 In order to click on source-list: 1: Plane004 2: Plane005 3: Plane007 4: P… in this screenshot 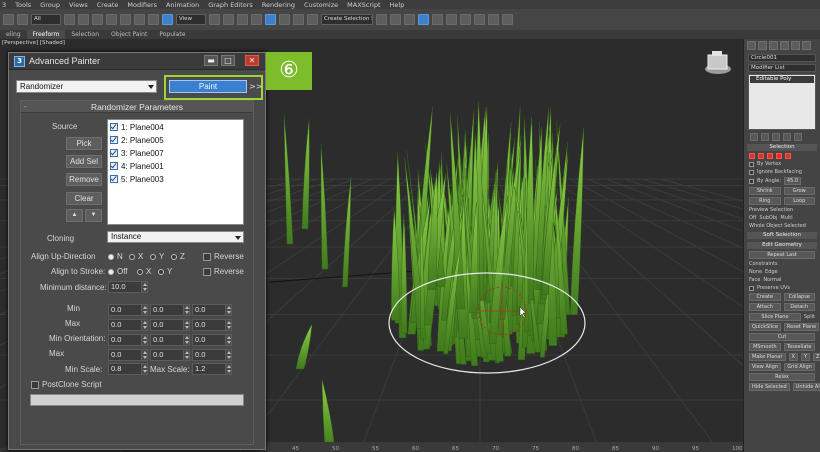, I will do `click(175, 172)`.